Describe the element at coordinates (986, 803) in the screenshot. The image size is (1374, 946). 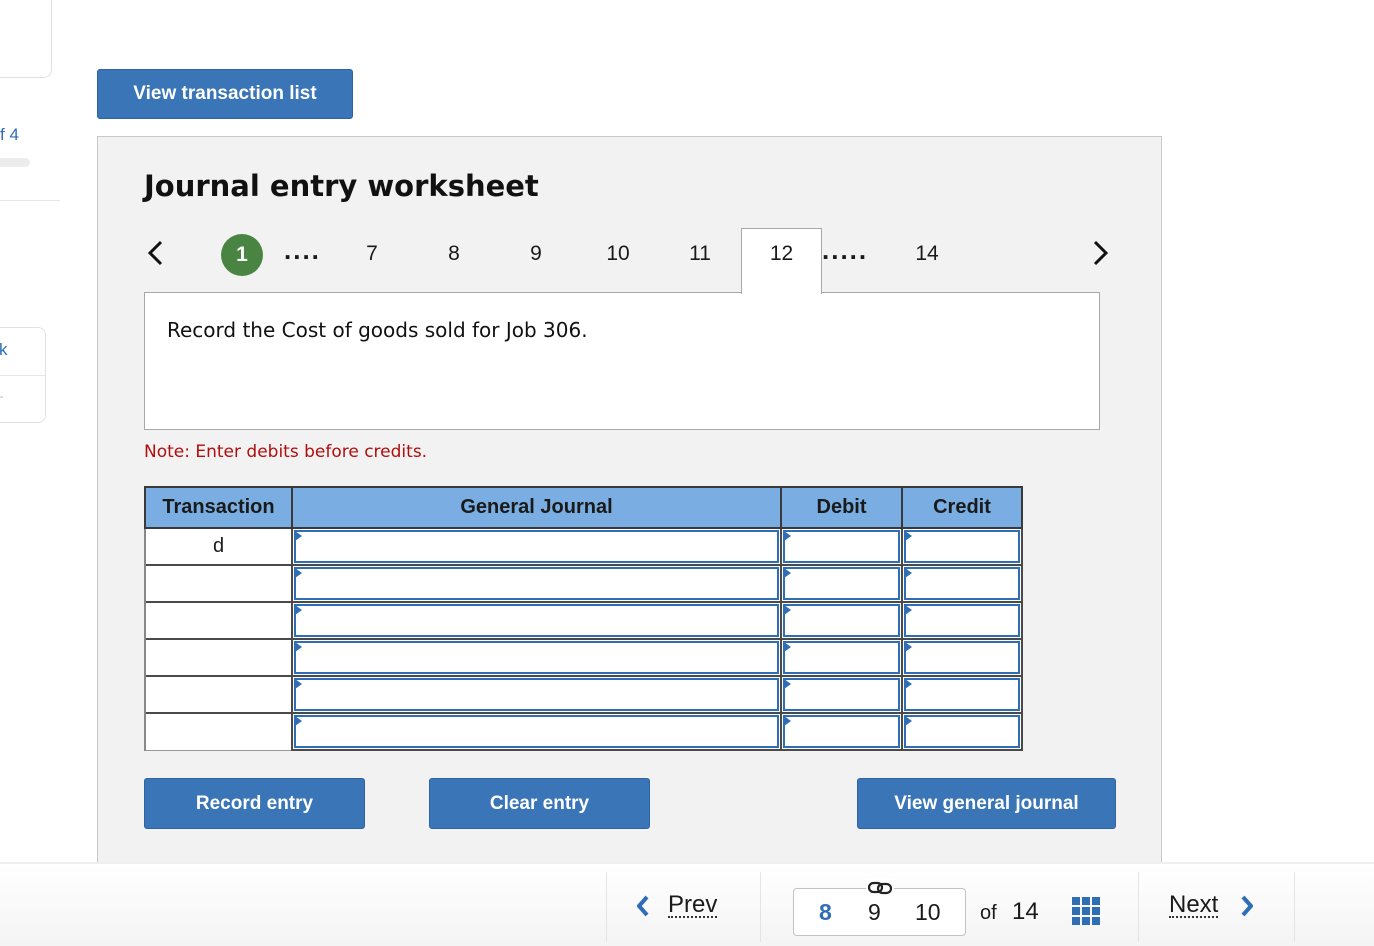
I see `view-general-journal-button: View general journal` at that location.